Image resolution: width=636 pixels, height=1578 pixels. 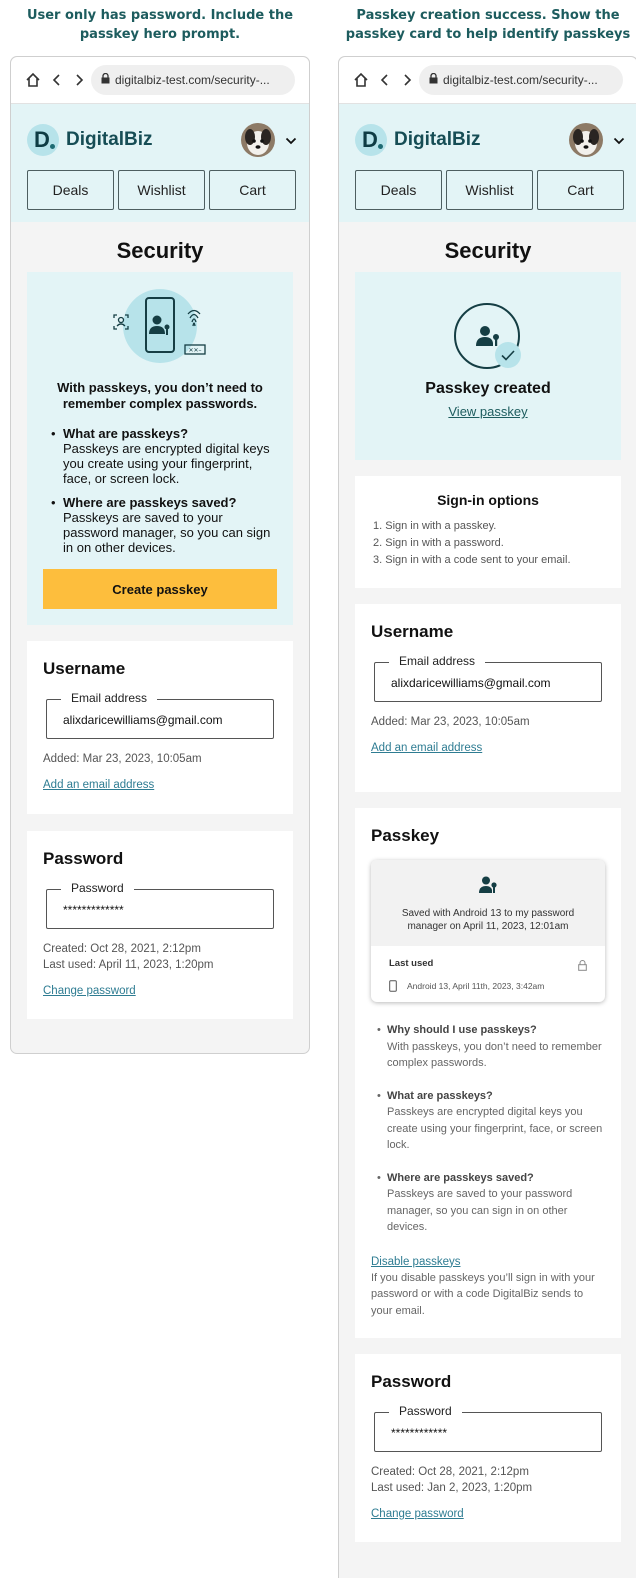 I want to click on list-item: 2. Sign in with a password., so click(x=438, y=543).